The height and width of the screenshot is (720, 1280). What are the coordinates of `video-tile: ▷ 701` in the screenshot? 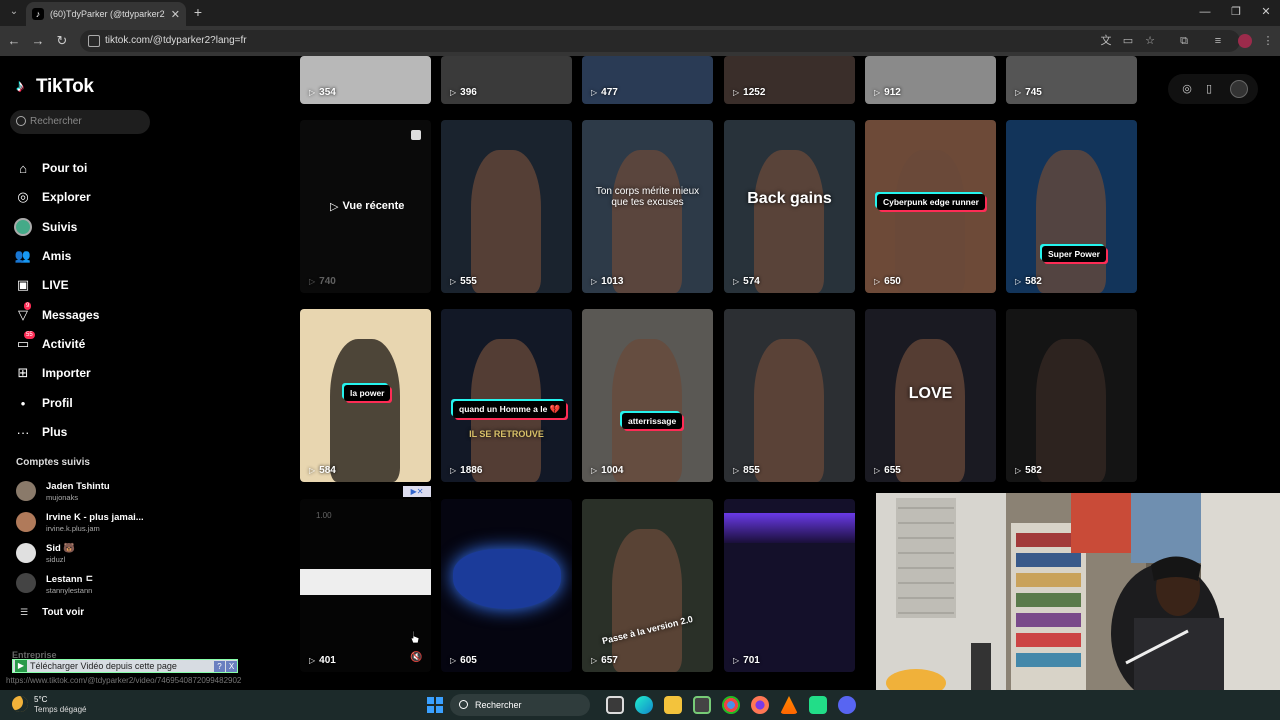 It's located at (789, 585).